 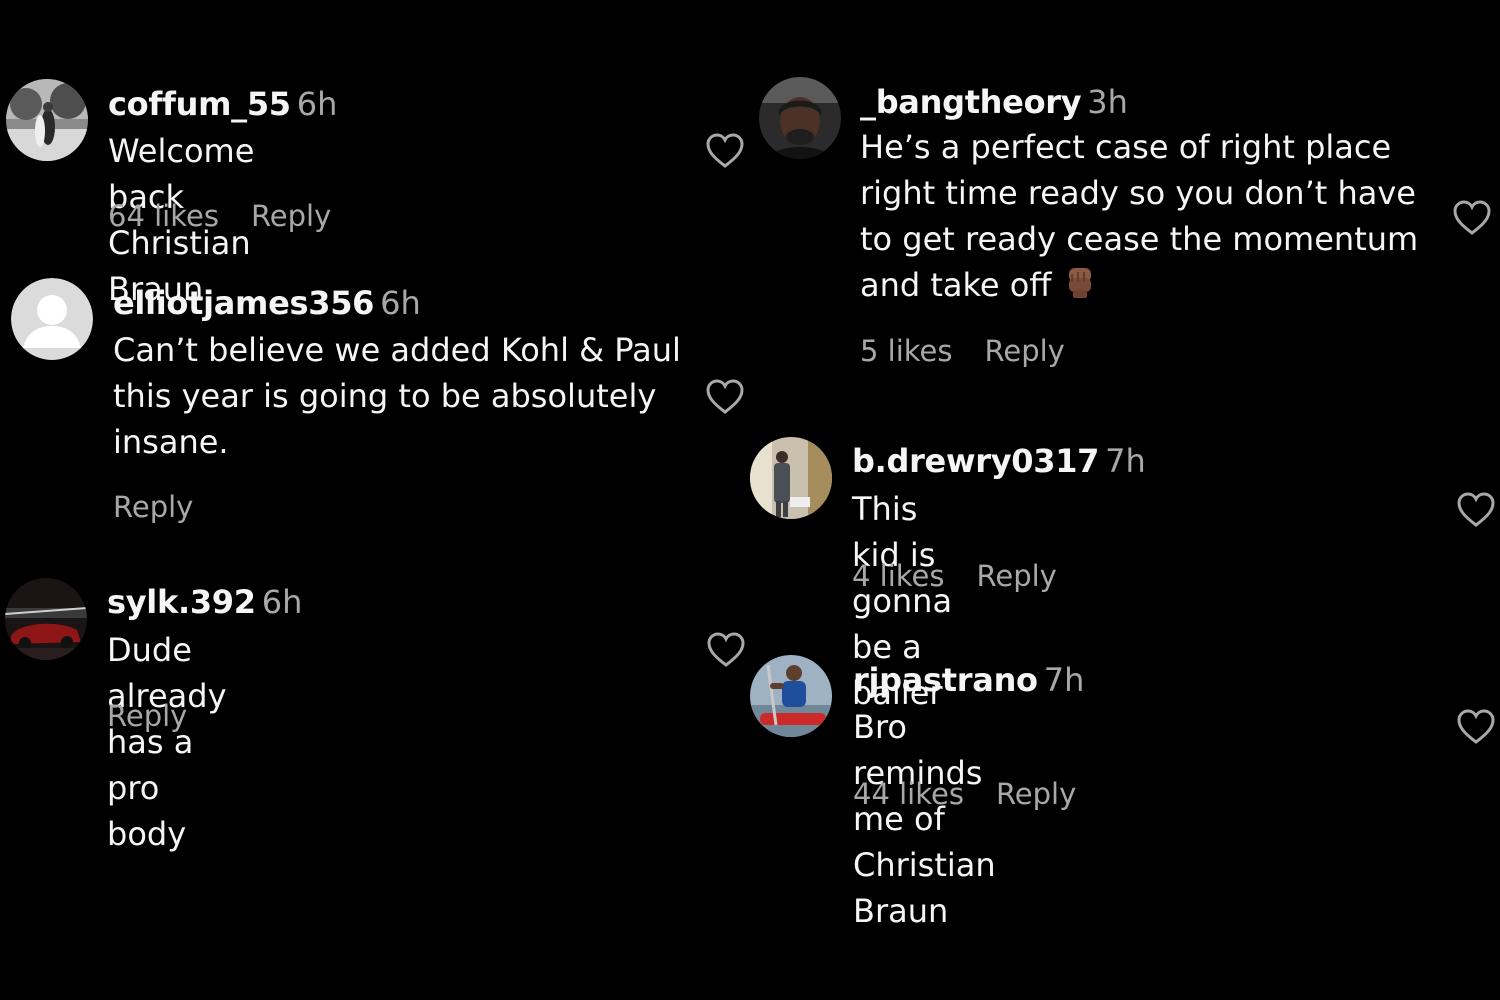 I want to click on username: sylk.392, so click(x=181, y=602).